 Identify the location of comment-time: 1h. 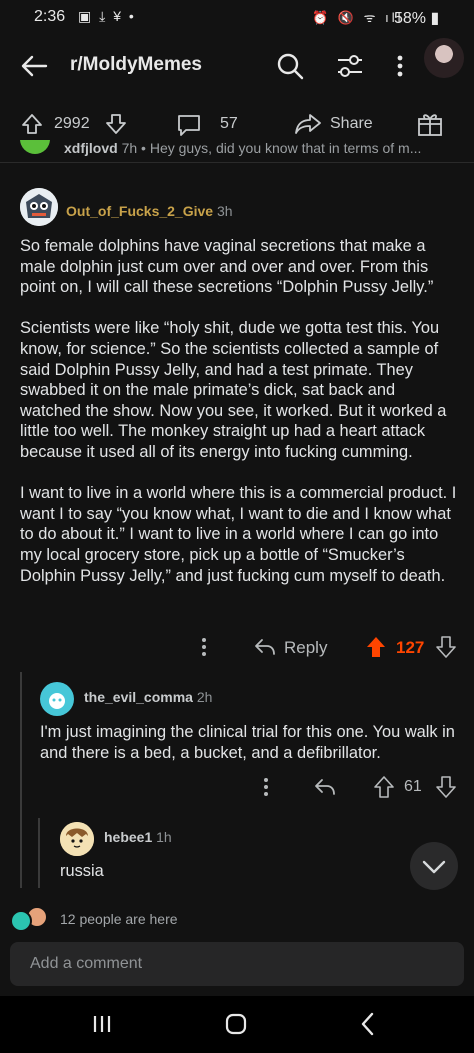
(164, 837).